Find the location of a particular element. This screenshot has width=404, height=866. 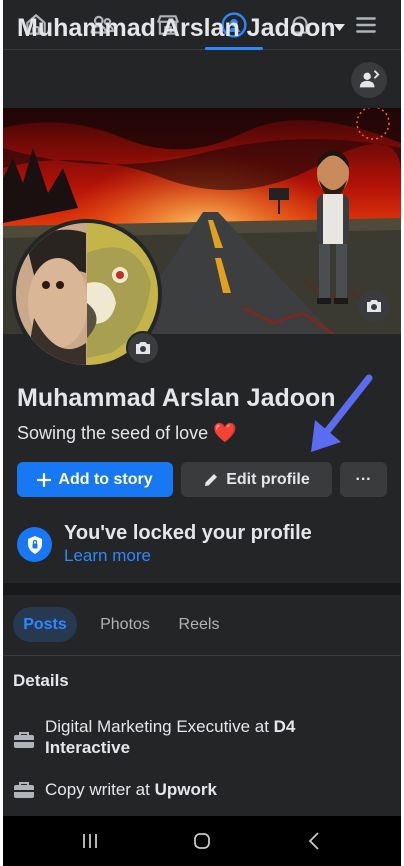

detail-work2-prefix: Copy writer at is located at coordinates (100, 789).